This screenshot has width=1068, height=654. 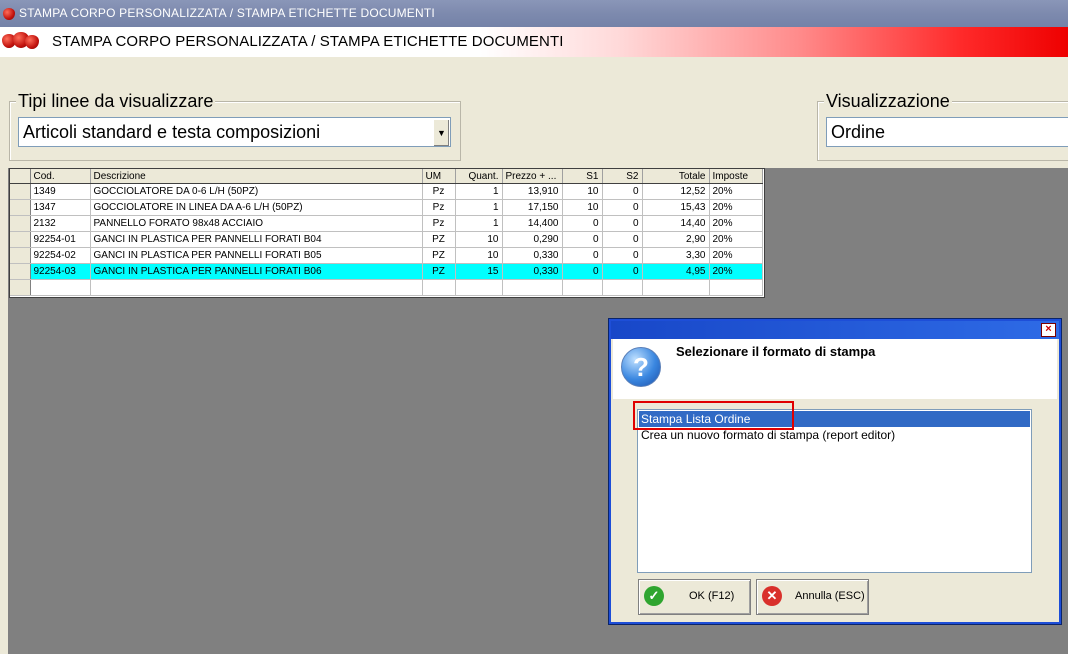 What do you see at coordinates (532, 191) in the screenshot?
I see `cell-prezzo: 13,910` at bounding box center [532, 191].